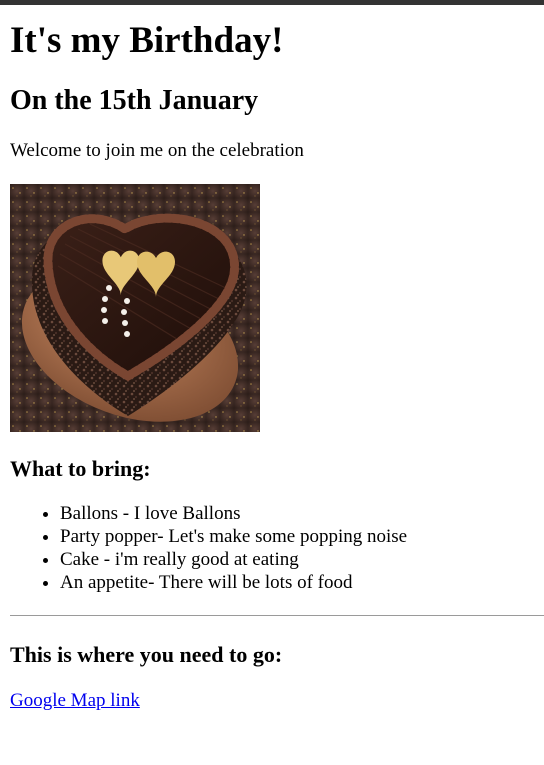  What do you see at coordinates (302, 513) in the screenshot?
I see `list-item: Ballons - I love Ballons` at bounding box center [302, 513].